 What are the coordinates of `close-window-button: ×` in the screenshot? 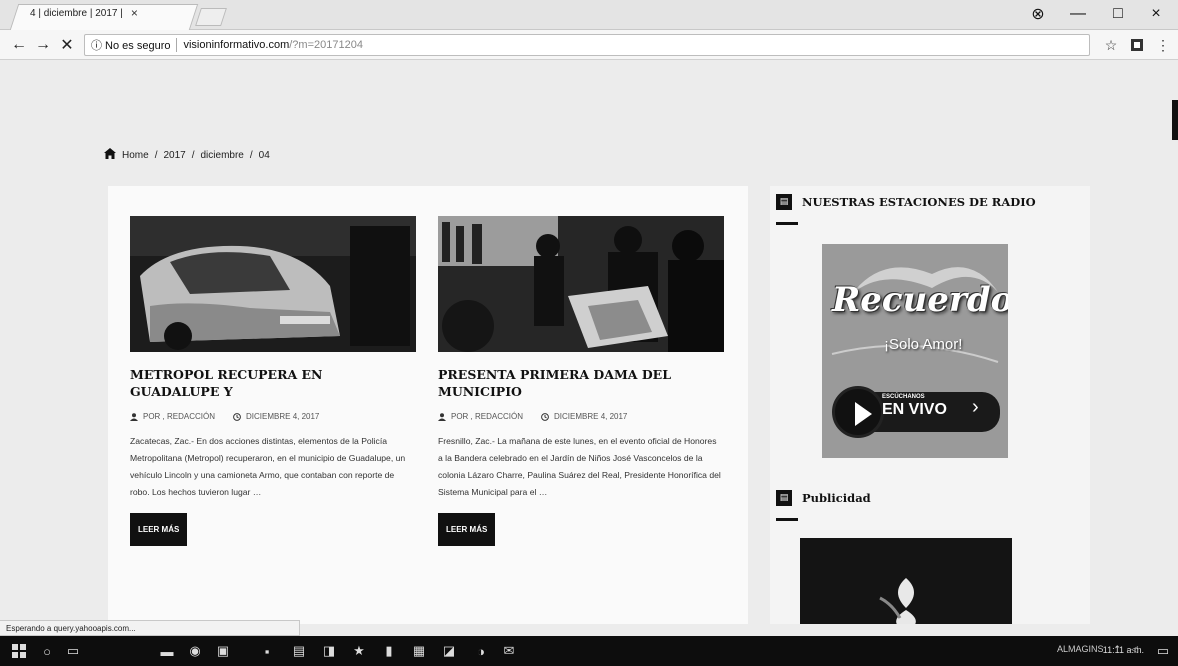 It's located at (1156, 14).